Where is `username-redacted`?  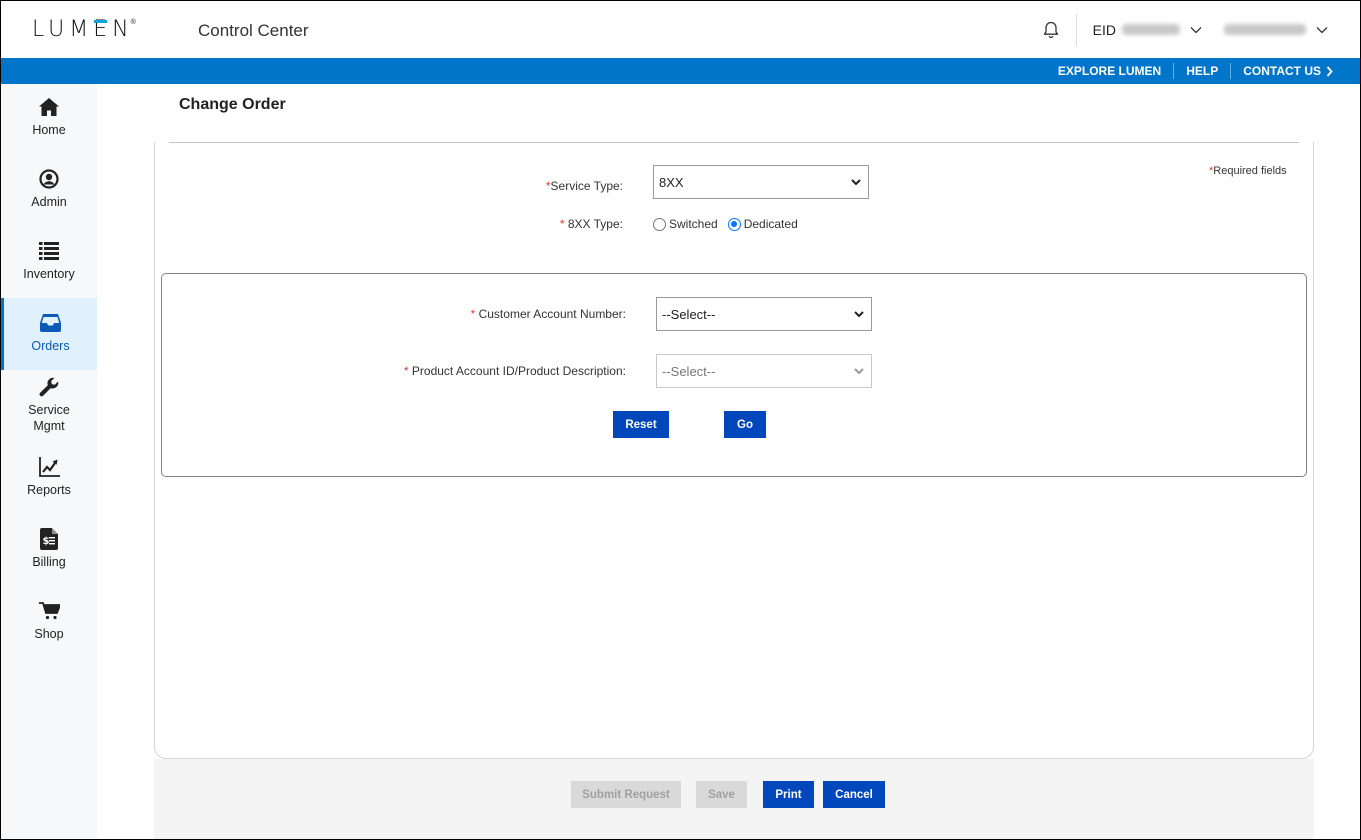 username-redacted is located at coordinates (1265, 29).